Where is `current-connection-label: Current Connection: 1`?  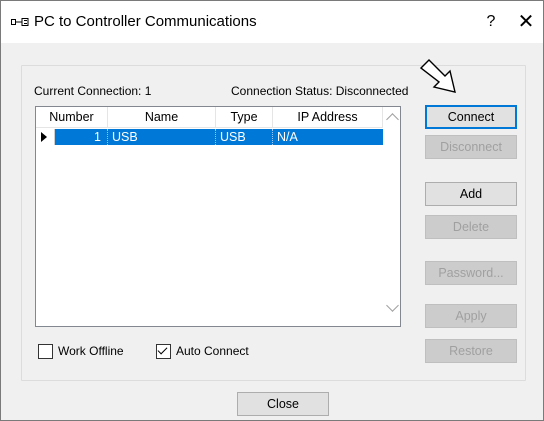
current-connection-label: Current Connection: 1 is located at coordinates (93, 91).